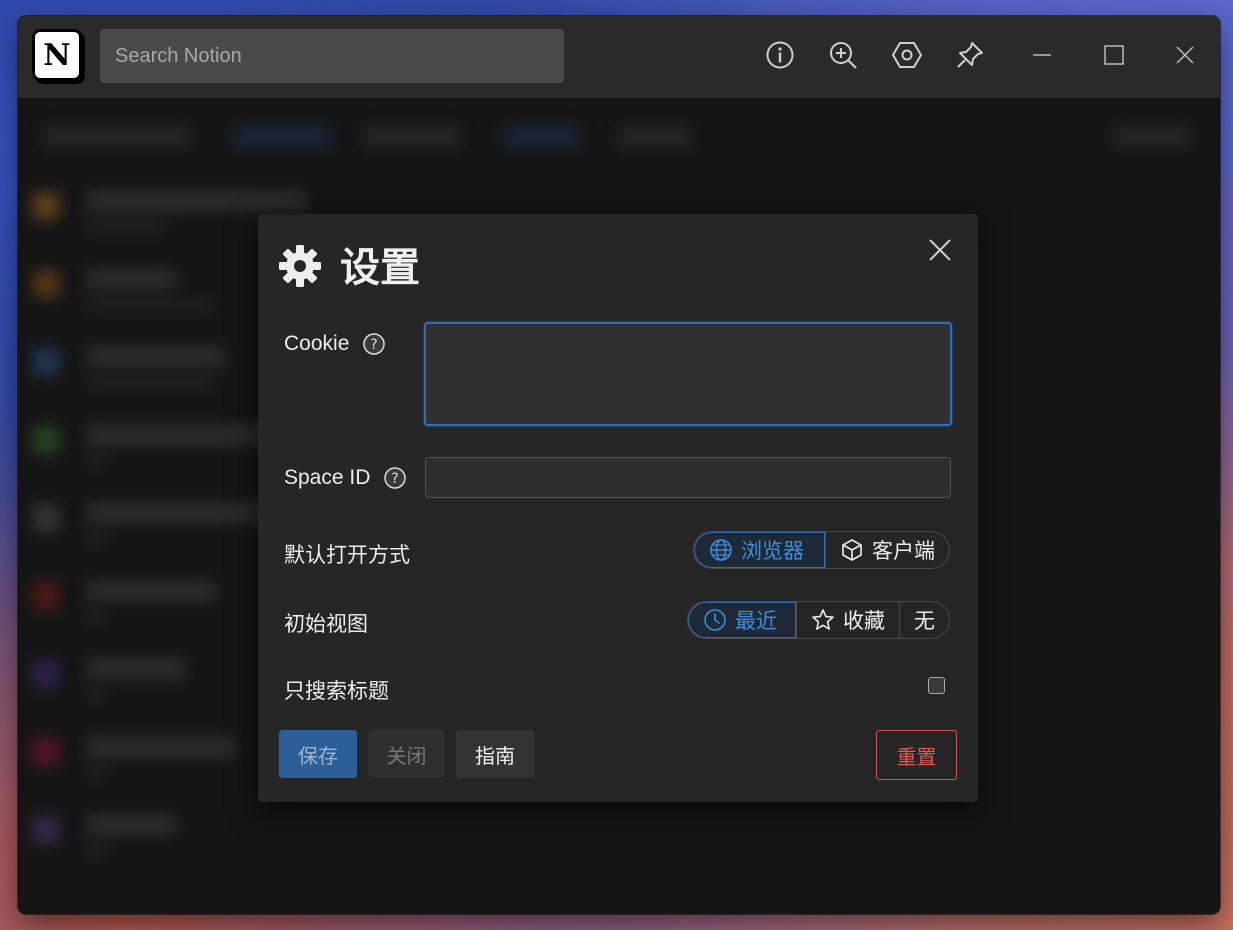  I want to click on option-label: 客户端, so click(903, 551).